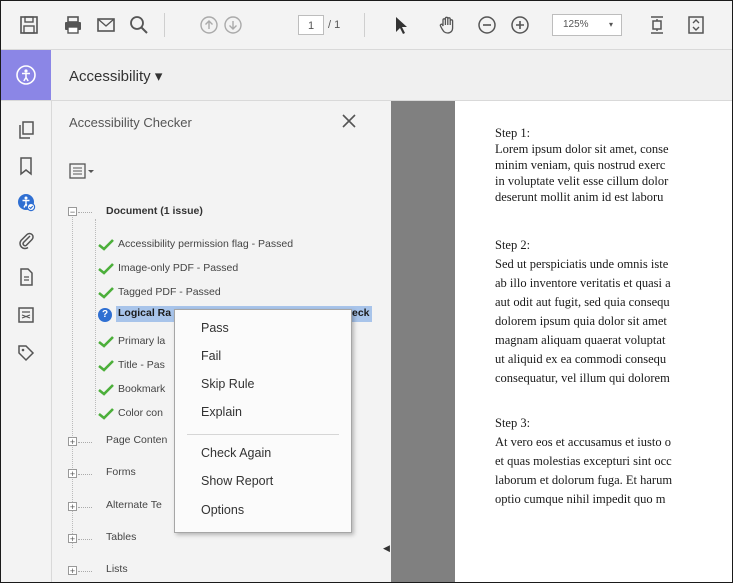  I want to click on navigation-rail, so click(26, 341).